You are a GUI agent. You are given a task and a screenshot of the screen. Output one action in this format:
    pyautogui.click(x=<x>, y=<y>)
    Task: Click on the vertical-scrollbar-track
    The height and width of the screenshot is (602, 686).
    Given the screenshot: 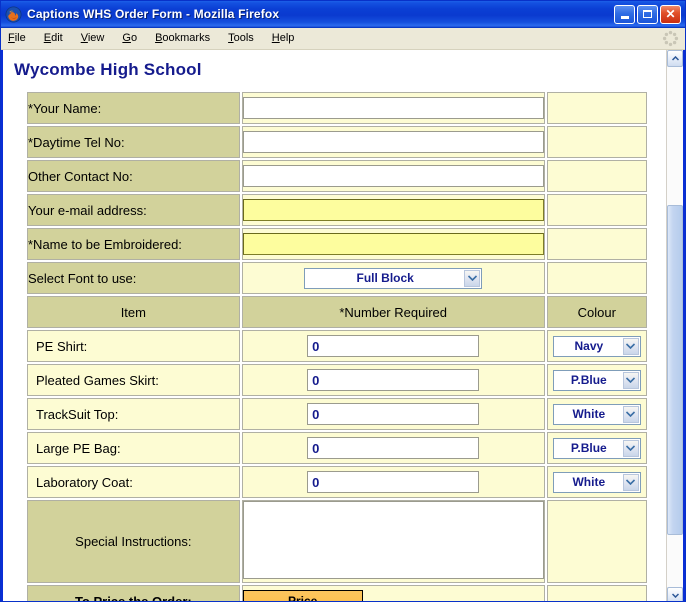 What is the action you would take?
    pyautogui.click(x=675, y=327)
    